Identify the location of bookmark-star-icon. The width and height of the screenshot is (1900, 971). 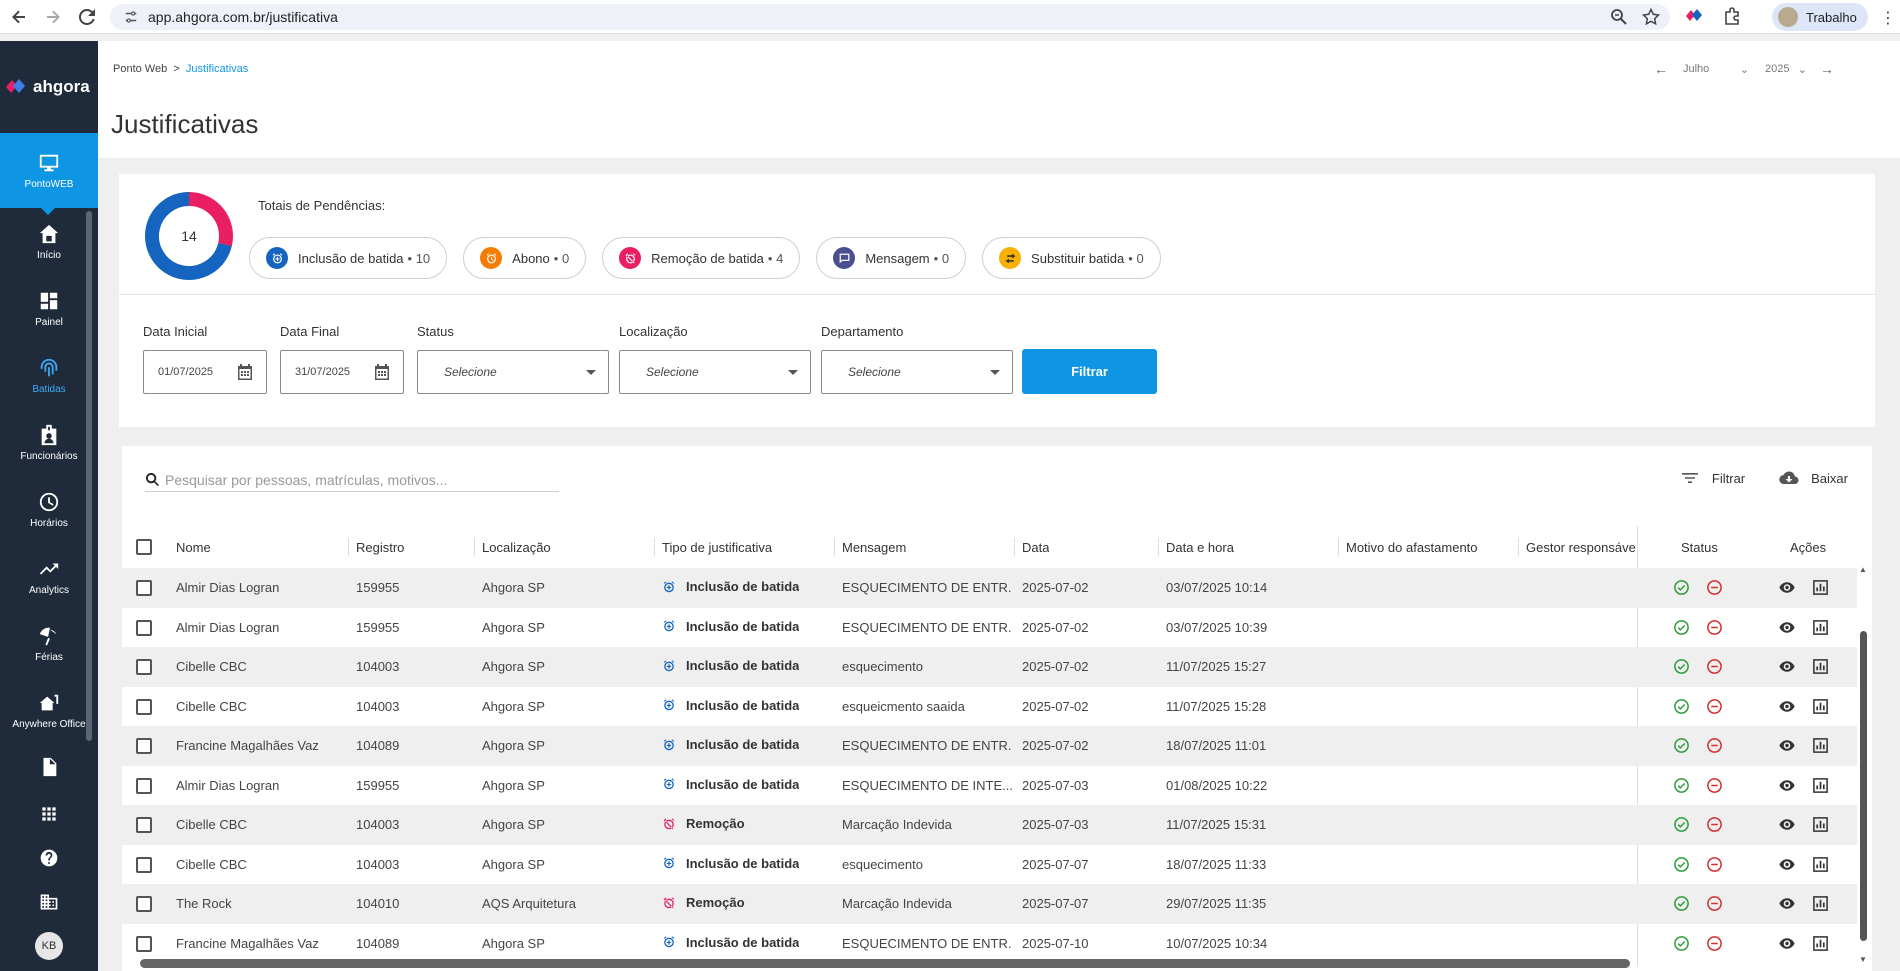
(1651, 17).